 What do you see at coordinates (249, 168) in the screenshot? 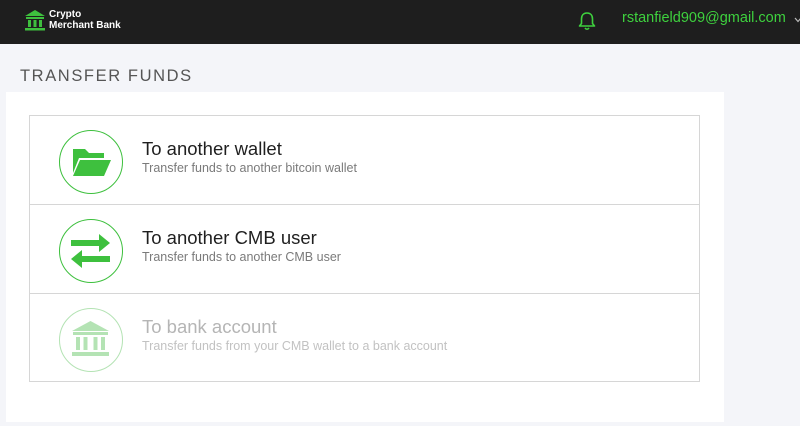
I see `option-description: Transfer funds to another bitcoin wallet` at bounding box center [249, 168].